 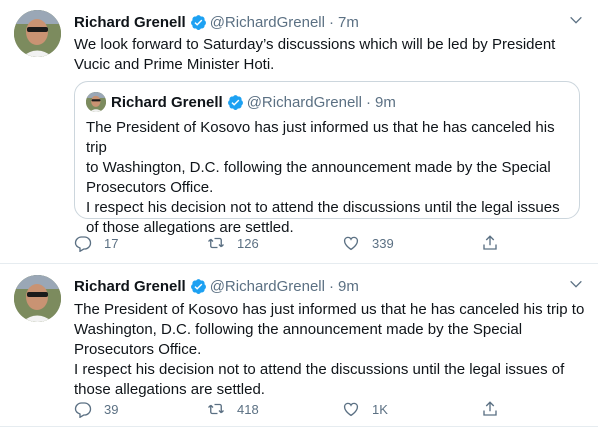 I want to click on retweet-count: 126, so click(x=248, y=243).